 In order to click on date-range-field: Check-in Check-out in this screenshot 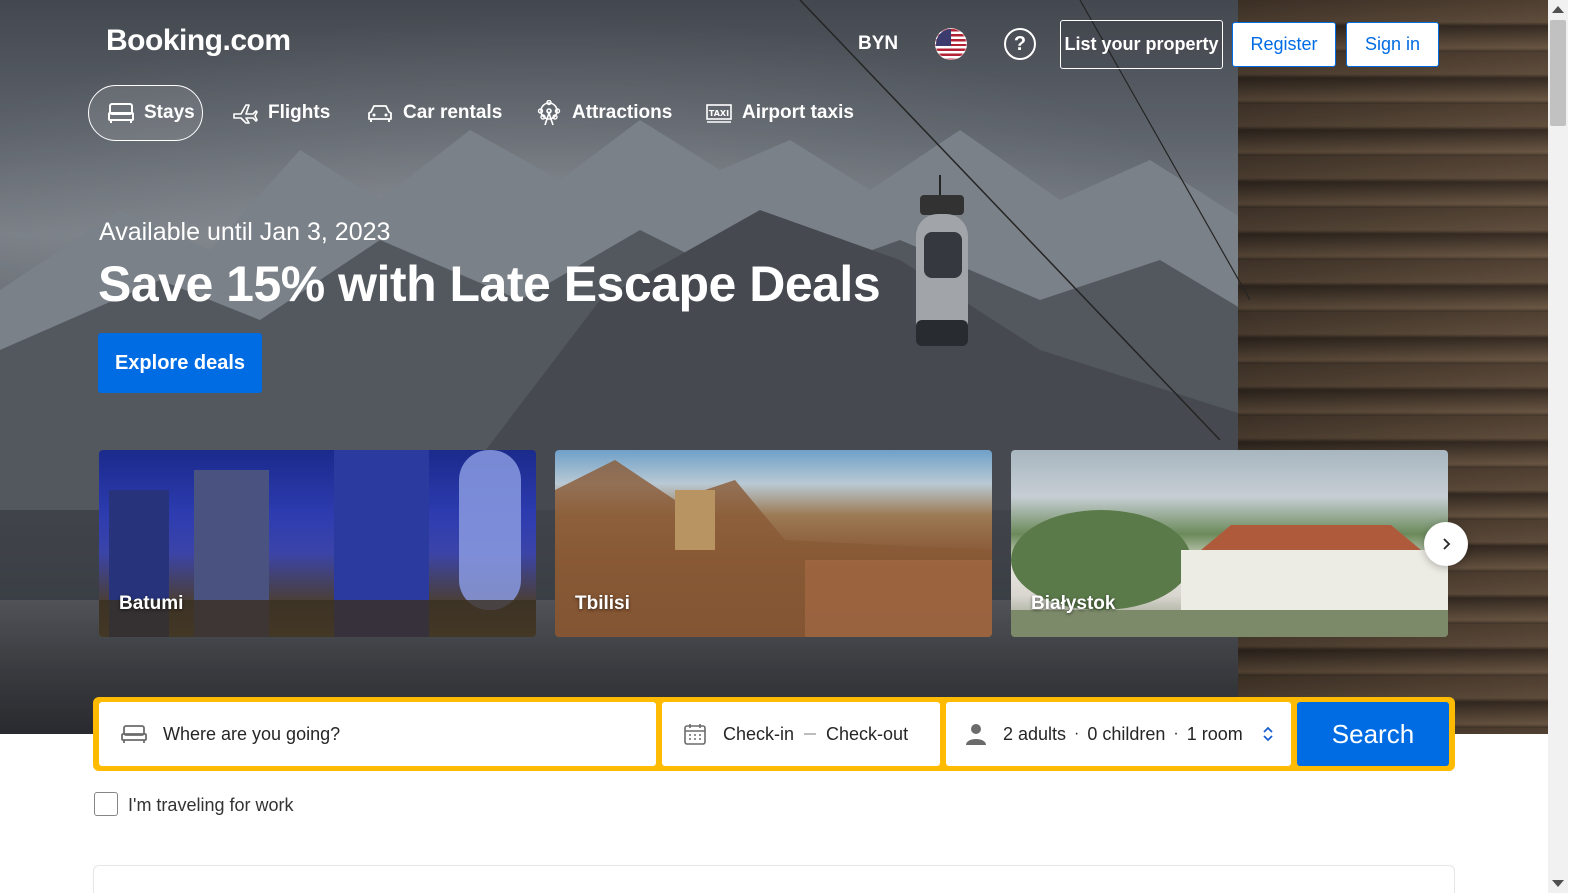, I will do `click(801, 734)`.